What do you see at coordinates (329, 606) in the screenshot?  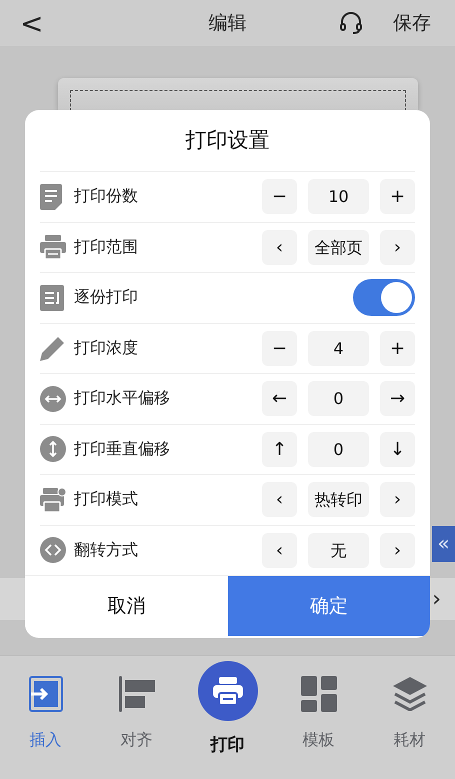 I see `confirm-button: 确定` at bounding box center [329, 606].